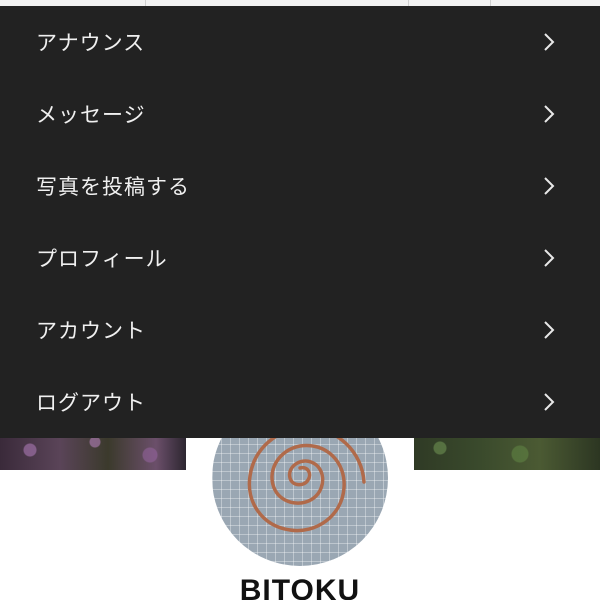 The image size is (600, 600). Describe the element at coordinates (113, 187) in the screenshot. I see `menu-item-label: 写真を投稿する` at that location.